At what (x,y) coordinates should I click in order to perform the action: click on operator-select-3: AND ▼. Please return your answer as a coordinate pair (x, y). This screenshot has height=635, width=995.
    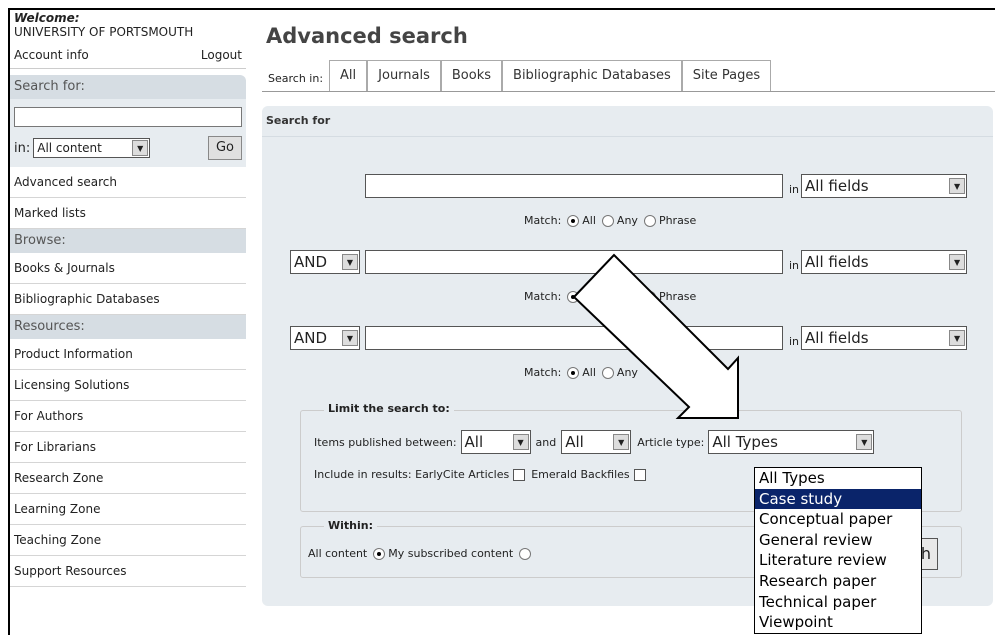
    Looking at the image, I should click on (325, 338).